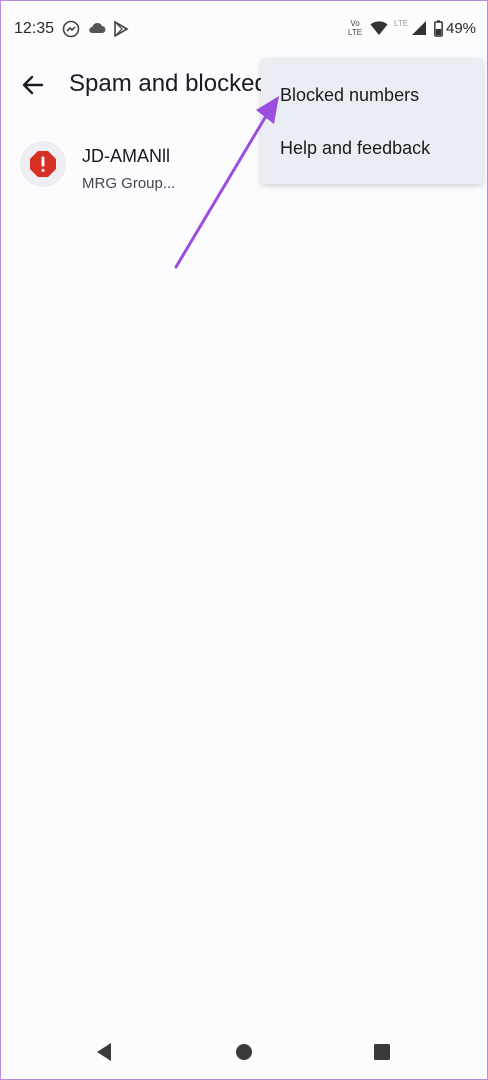  What do you see at coordinates (382, 1054) in the screenshot?
I see `nav-recents-icon` at bounding box center [382, 1054].